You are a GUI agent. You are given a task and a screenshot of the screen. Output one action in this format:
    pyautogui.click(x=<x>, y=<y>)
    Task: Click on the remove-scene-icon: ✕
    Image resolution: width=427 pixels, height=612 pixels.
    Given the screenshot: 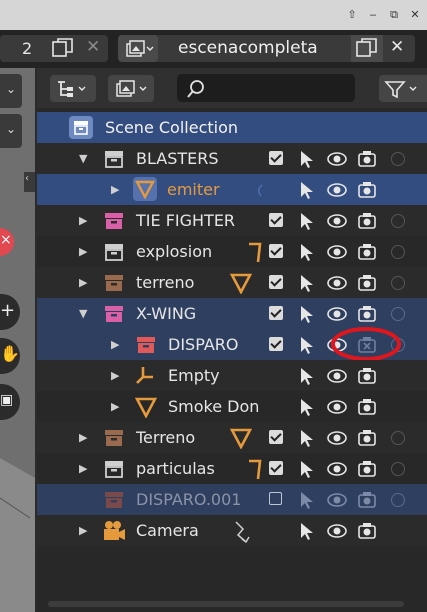 What is the action you would take?
    pyautogui.click(x=93, y=47)
    